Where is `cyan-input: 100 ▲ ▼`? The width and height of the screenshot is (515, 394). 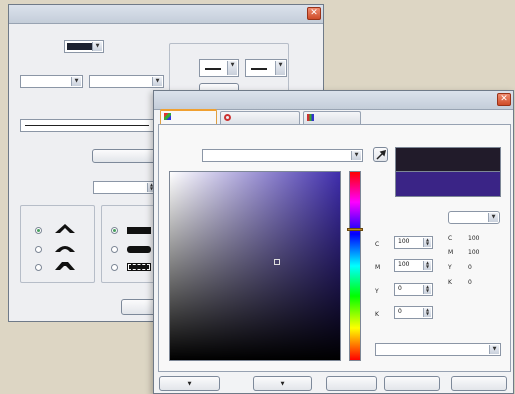
cyan-input: 100 ▲ ▼ is located at coordinates (413, 242).